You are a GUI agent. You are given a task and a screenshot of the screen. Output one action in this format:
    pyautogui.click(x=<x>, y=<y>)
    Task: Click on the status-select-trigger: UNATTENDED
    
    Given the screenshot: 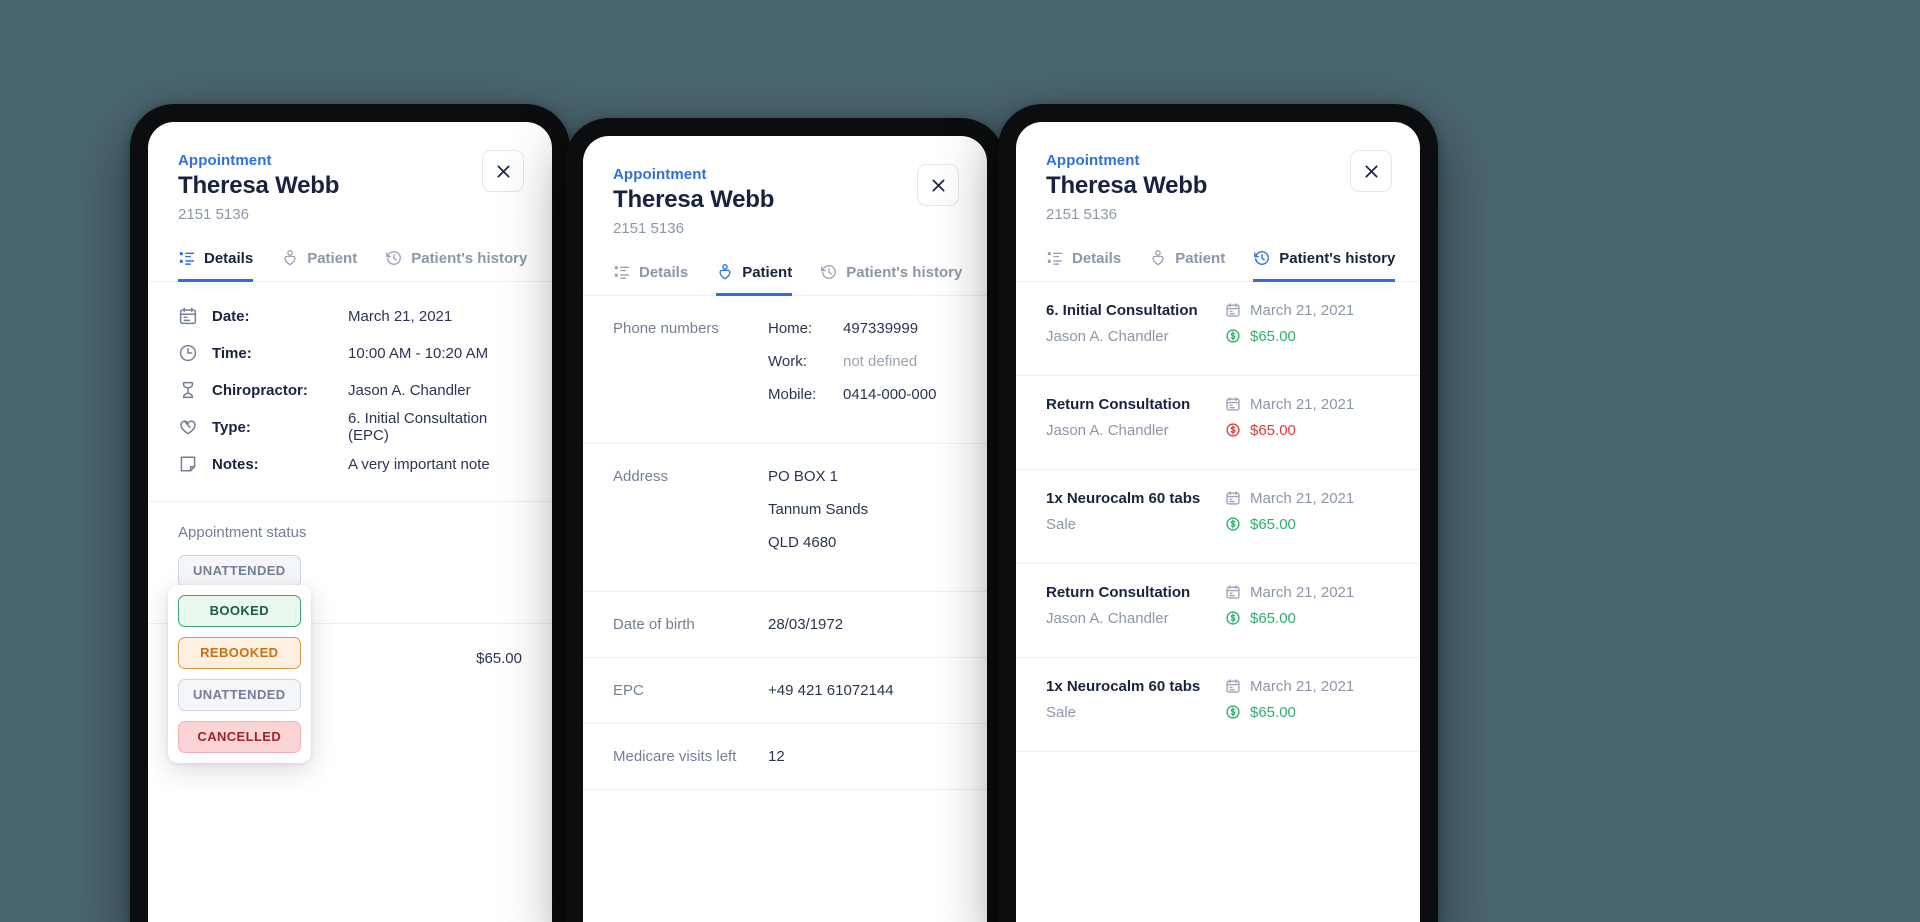 What is the action you would take?
    pyautogui.click(x=239, y=570)
    